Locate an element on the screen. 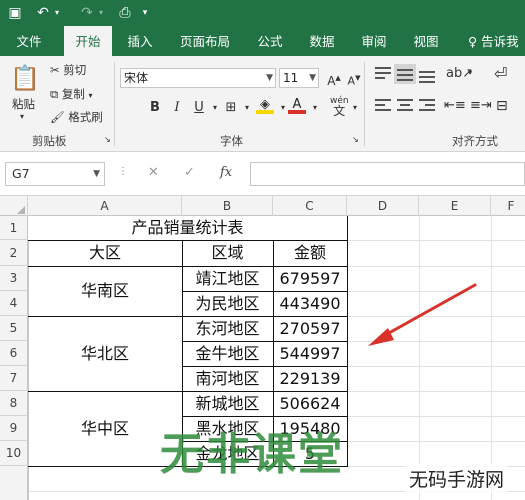 This screenshot has height=500, width=525. row-header: 6 is located at coordinates (14, 353).